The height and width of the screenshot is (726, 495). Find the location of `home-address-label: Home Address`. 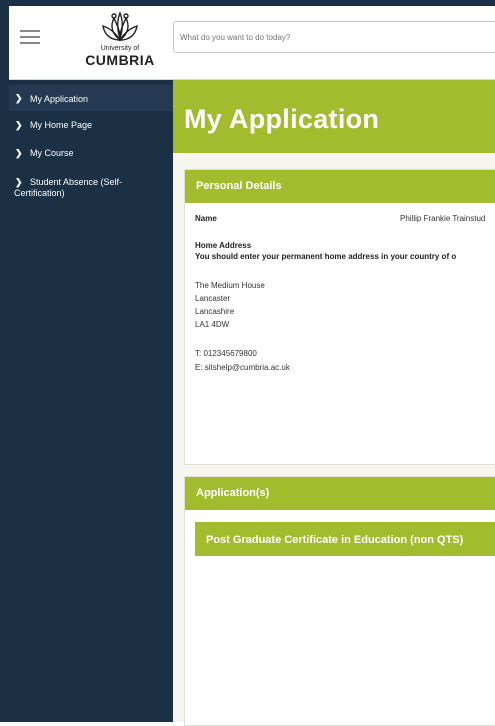

home-address-label: Home Address is located at coordinates (223, 245).